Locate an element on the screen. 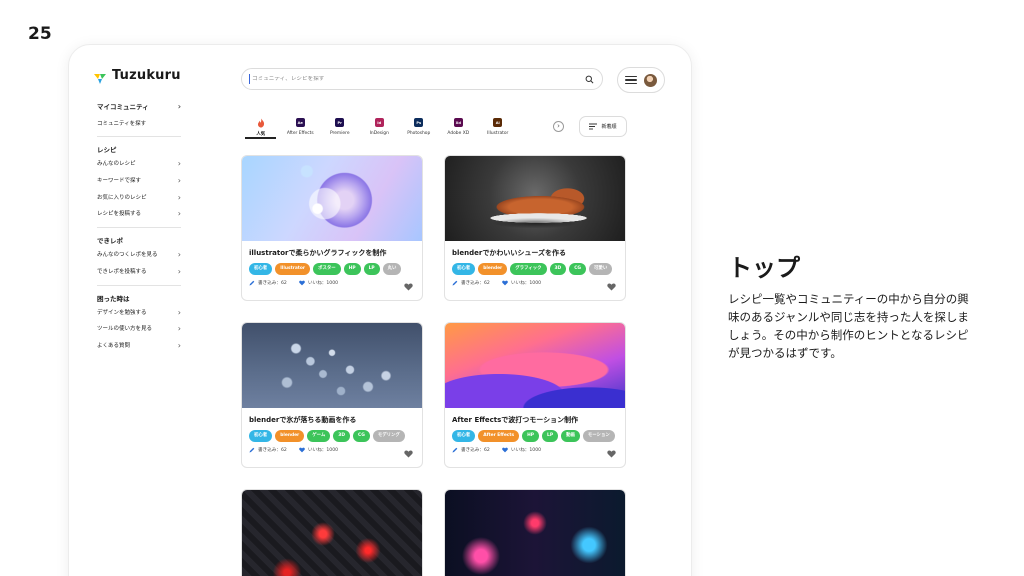  sidebar-item-post-recipe: レシピを投稿する › is located at coordinates (139, 214).